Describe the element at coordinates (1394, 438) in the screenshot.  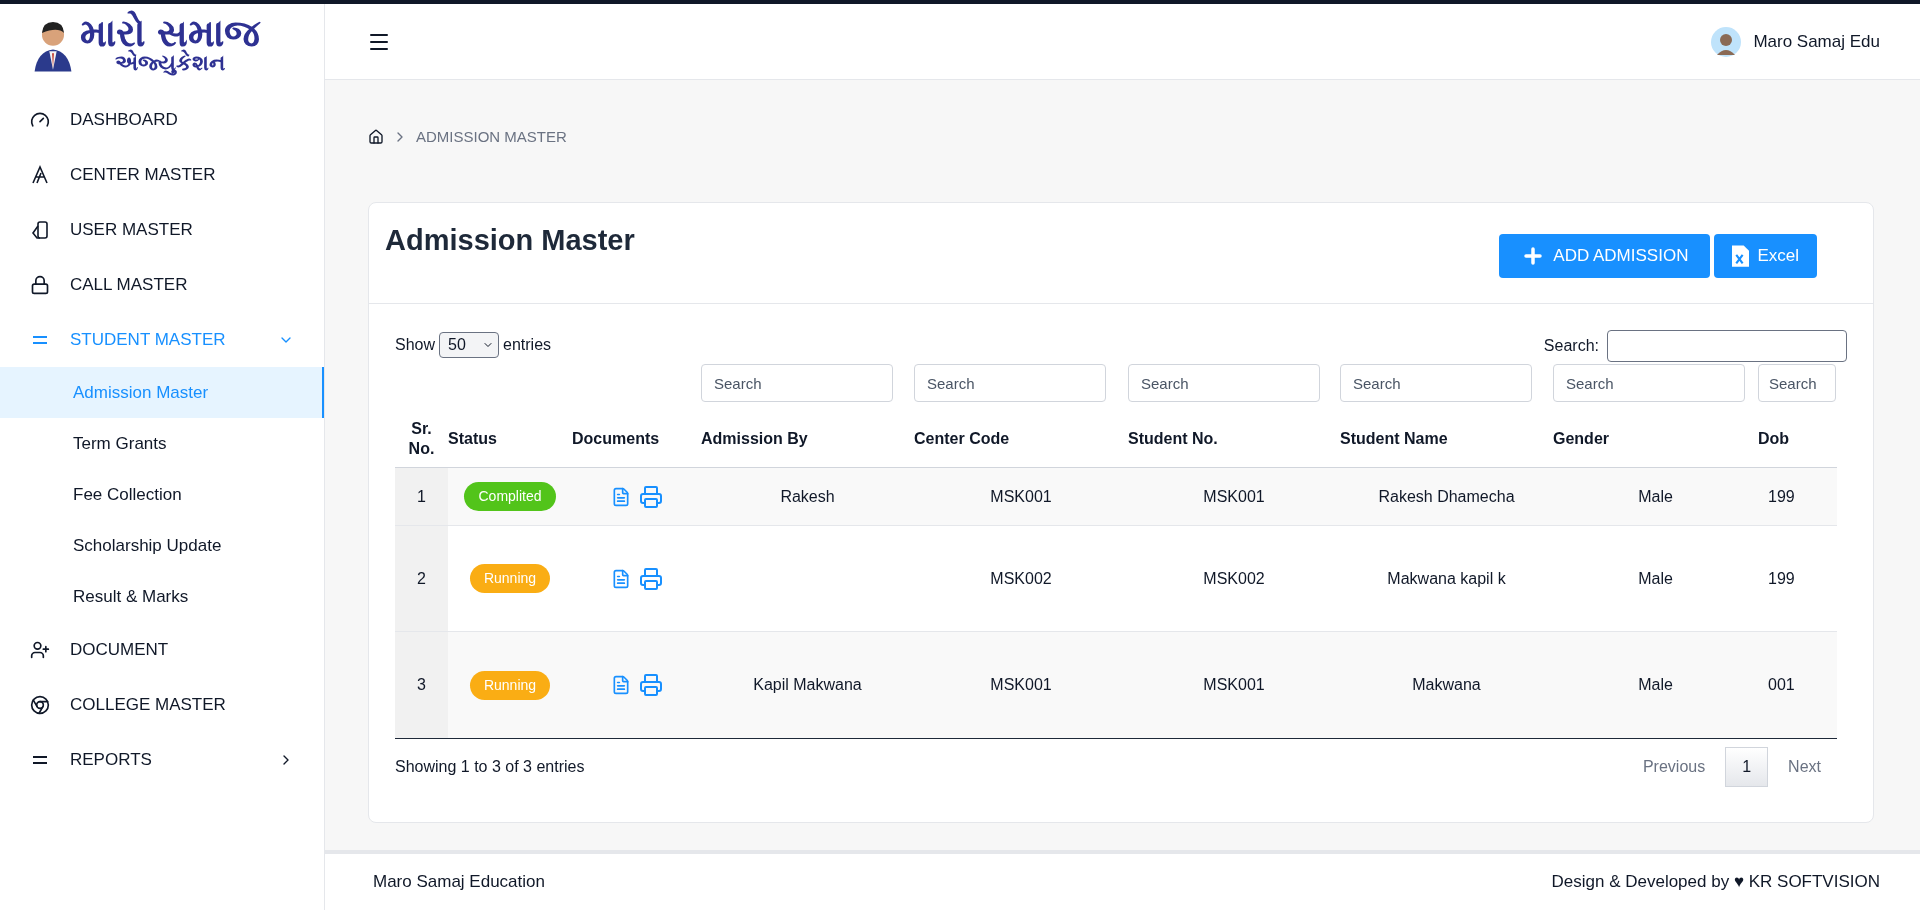
I see `column-header: Student Name` at that location.